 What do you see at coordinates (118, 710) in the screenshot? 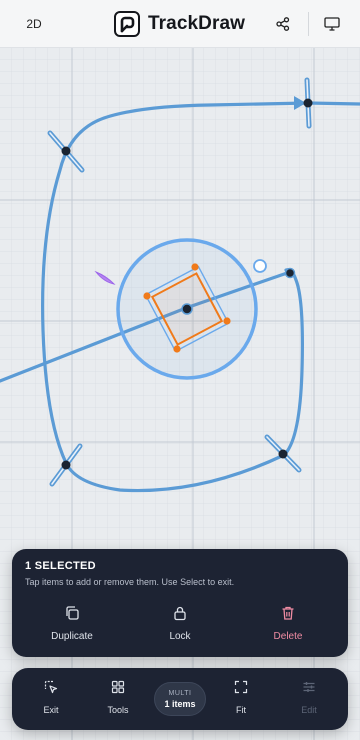
I see `tools-label: Tools` at bounding box center [118, 710].